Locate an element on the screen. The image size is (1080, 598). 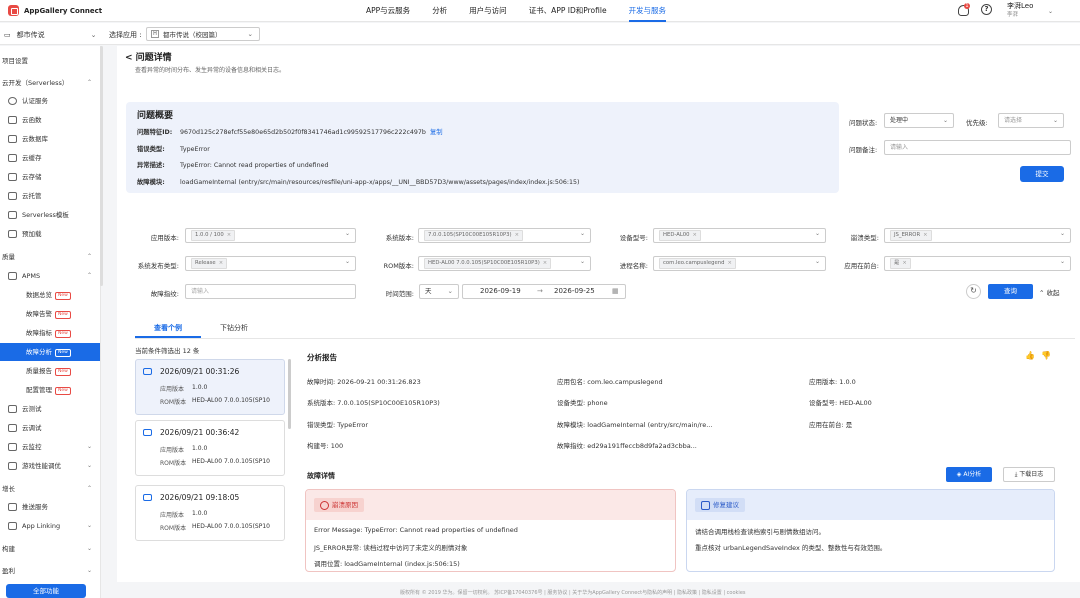
thumbs-up-icon: 👍 is located at coordinates (1033, 355).